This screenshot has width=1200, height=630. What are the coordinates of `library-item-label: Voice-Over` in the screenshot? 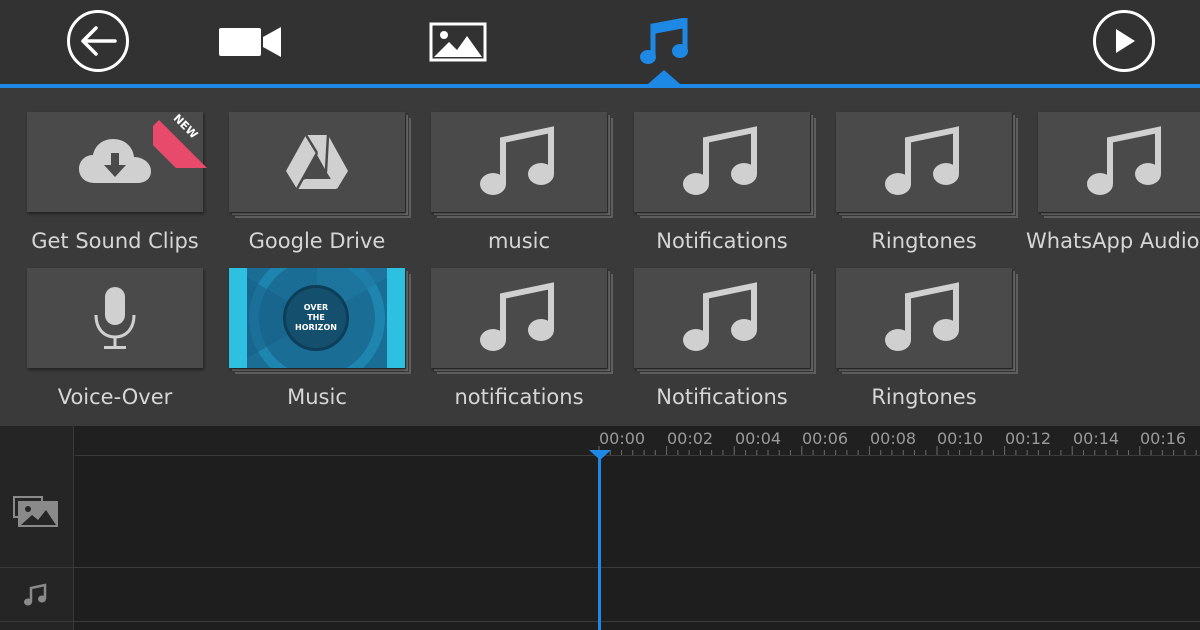 It's located at (115, 397).